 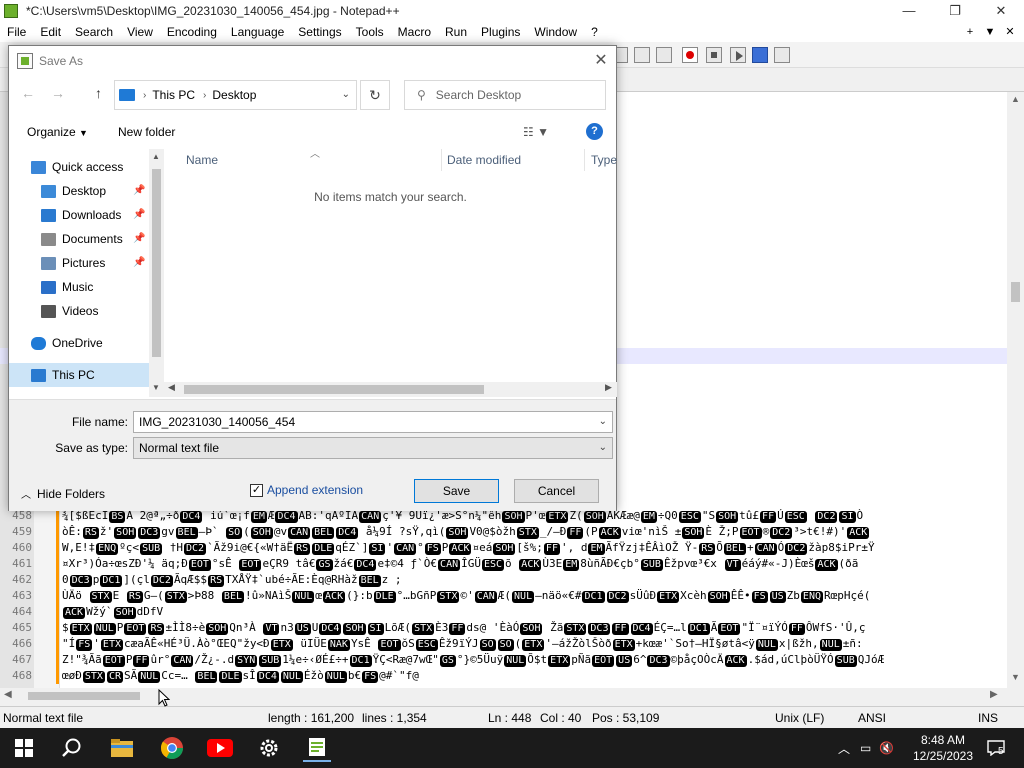 What do you see at coordinates (79, 263) in the screenshot?
I see `nav-item-pictures: Pictures 📌` at bounding box center [79, 263].